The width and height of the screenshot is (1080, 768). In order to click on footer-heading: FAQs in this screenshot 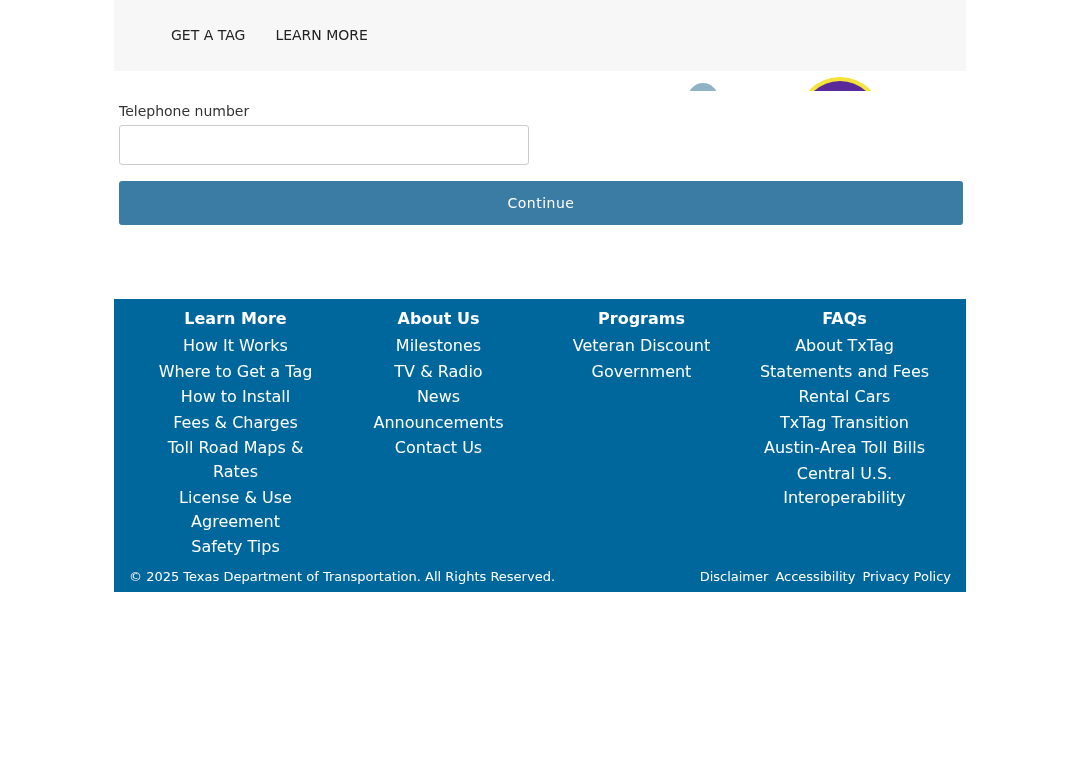, I will do `click(844, 319)`.